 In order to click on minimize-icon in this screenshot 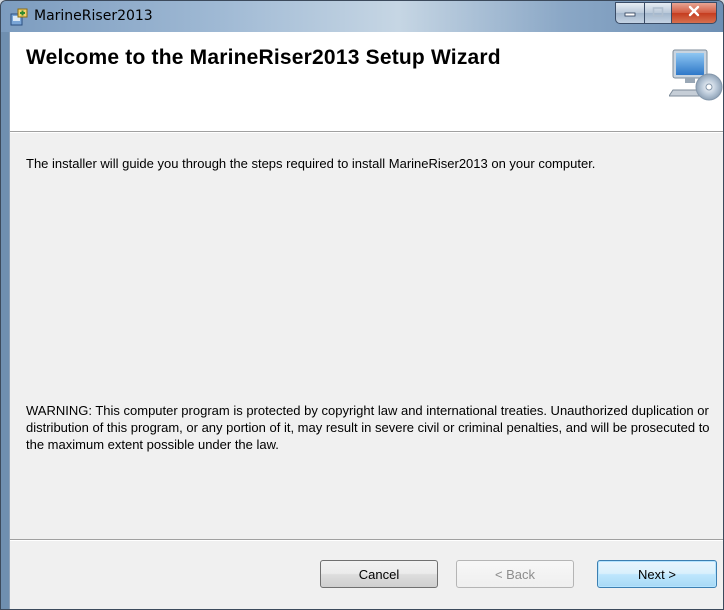, I will do `click(630, 13)`.